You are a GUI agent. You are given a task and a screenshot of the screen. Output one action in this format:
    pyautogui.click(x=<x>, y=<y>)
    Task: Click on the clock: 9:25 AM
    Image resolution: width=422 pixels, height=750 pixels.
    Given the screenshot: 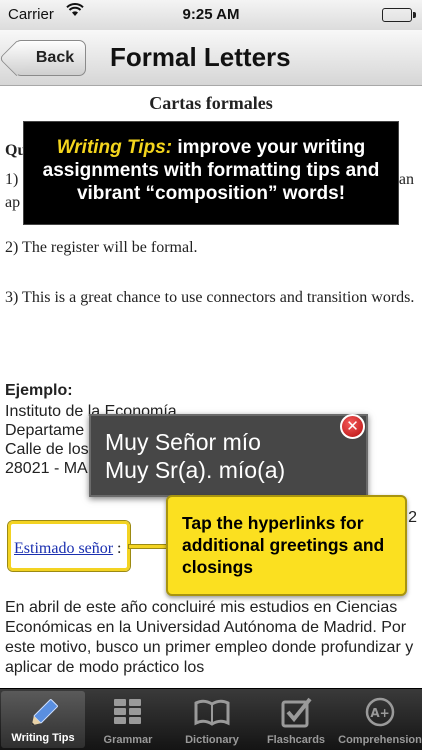 What is the action you would take?
    pyautogui.click(x=211, y=14)
    